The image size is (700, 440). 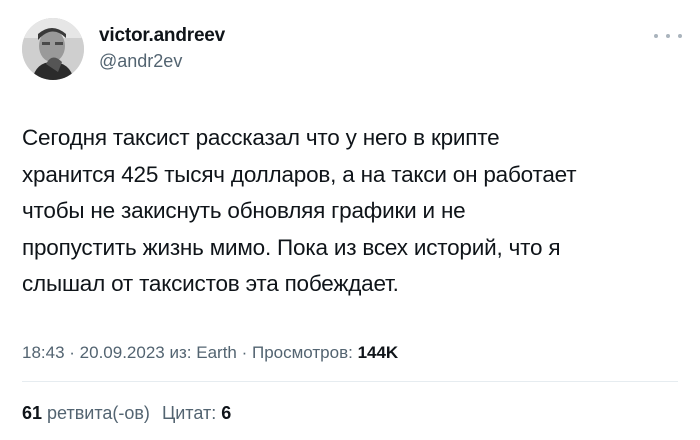 I want to click on user-names: victor.andreev @andr2ev, so click(x=162, y=48).